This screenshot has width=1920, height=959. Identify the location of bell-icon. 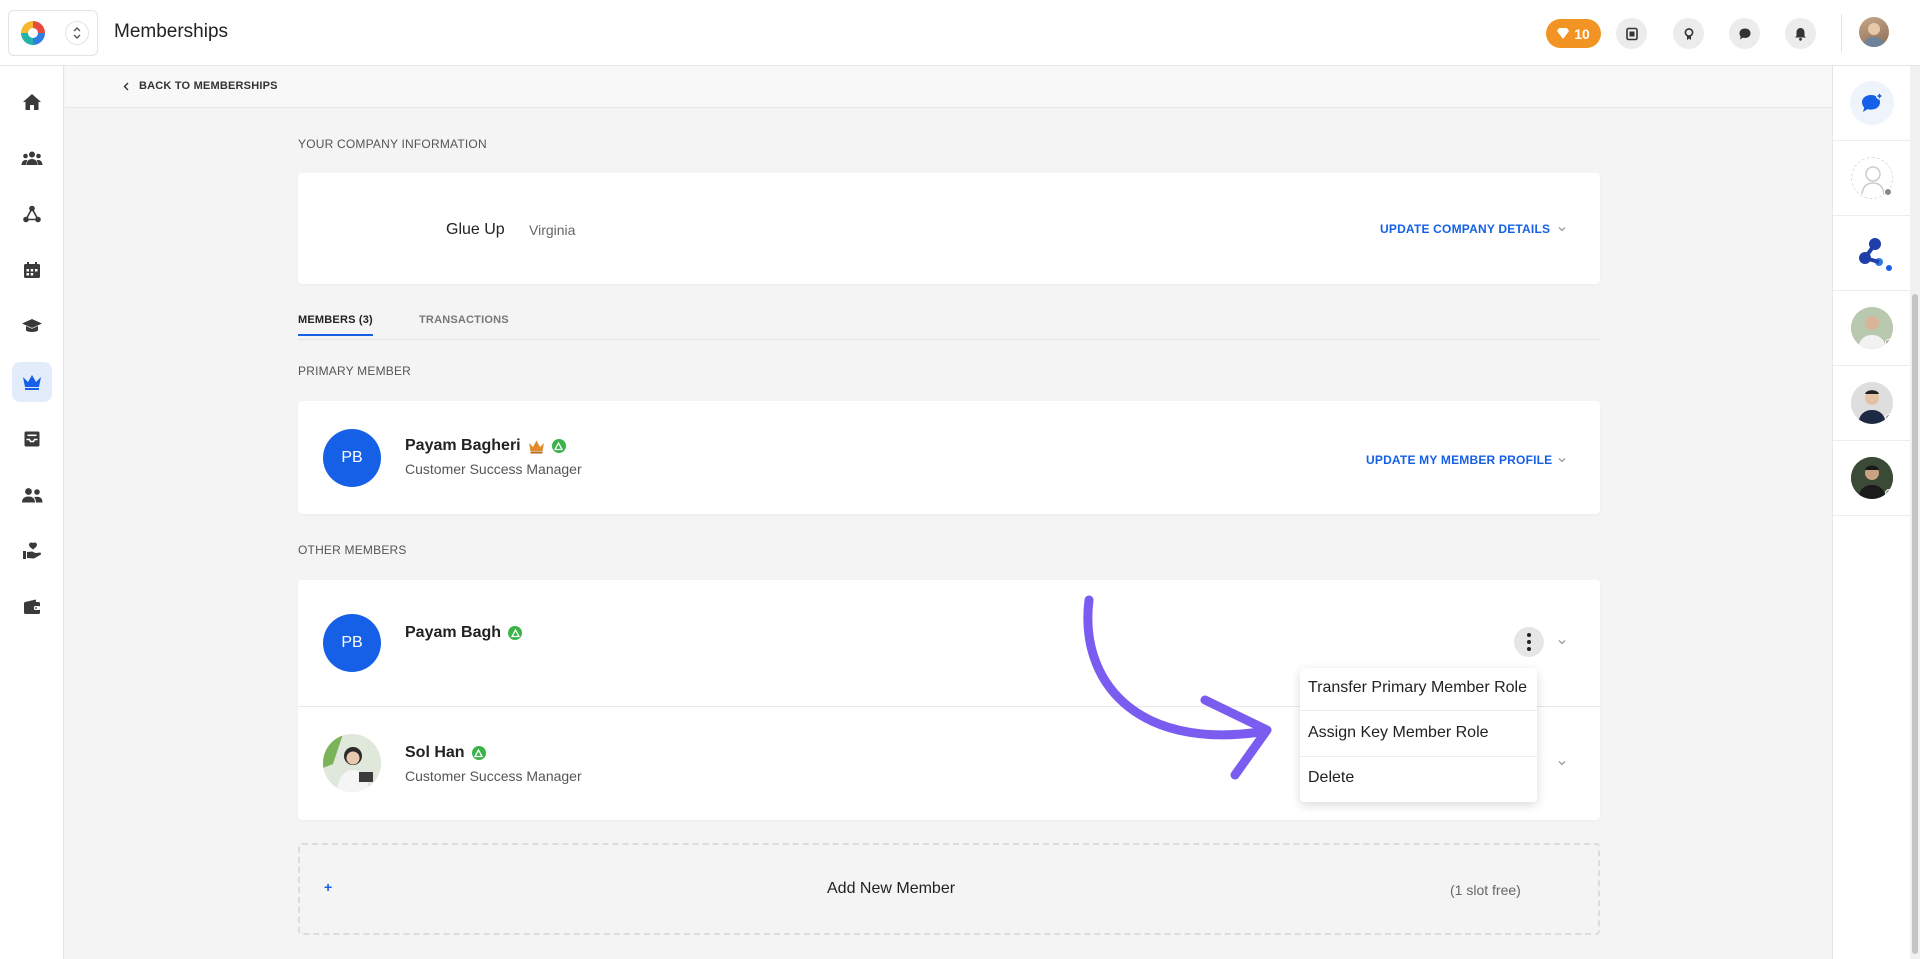
(1800, 34).